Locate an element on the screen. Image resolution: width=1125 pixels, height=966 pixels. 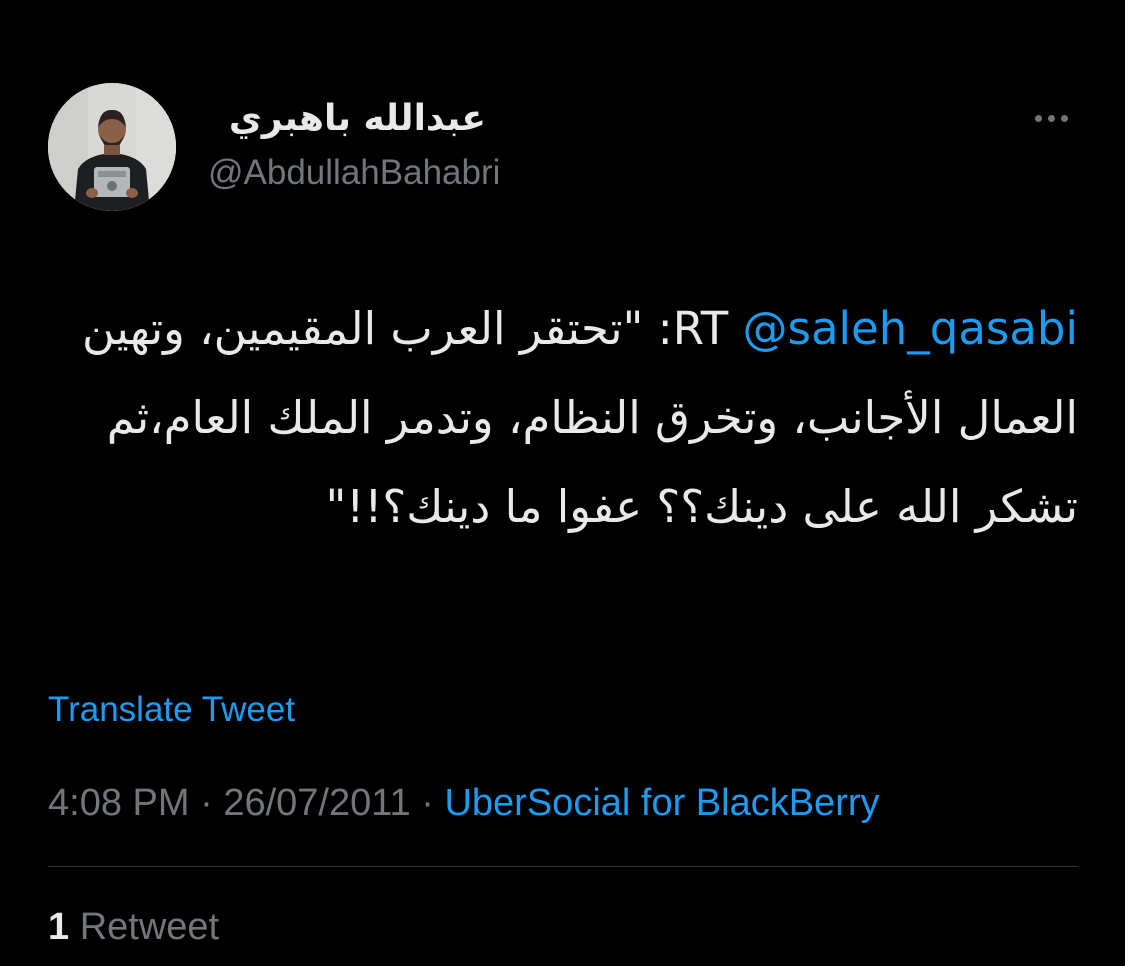
retweet-stats: 1 Retweet is located at coordinates (133, 927).